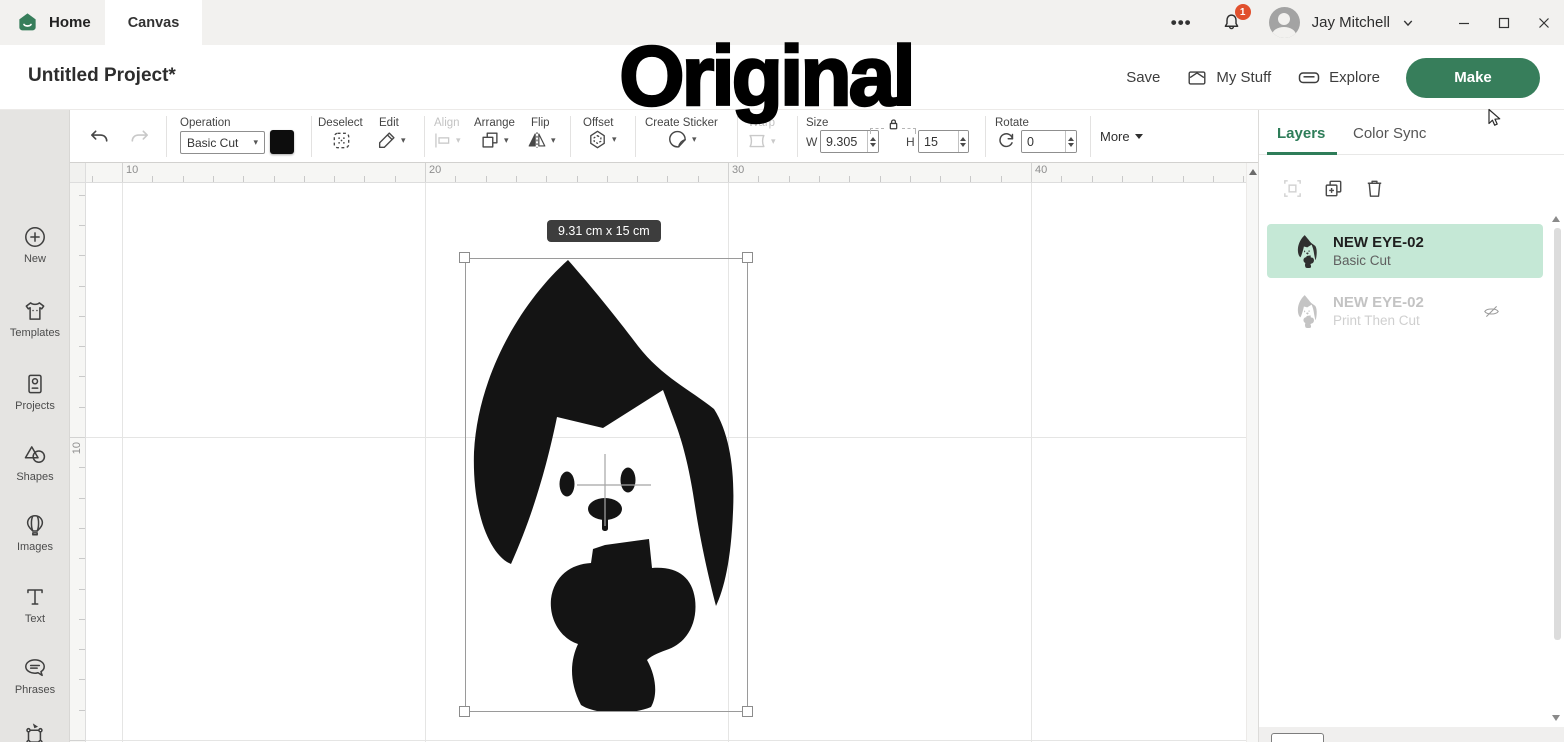  I want to click on layer-row-1: NEW EYE-02 Basic Cut, so click(1405, 251).